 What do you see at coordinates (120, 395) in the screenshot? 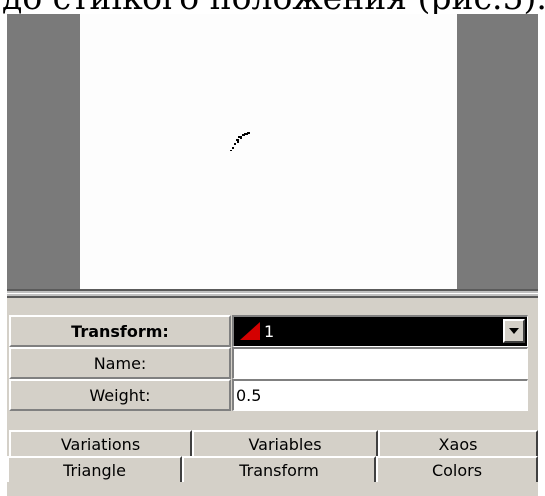
I see `weight-label: Weight:` at bounding box center [120, 395].